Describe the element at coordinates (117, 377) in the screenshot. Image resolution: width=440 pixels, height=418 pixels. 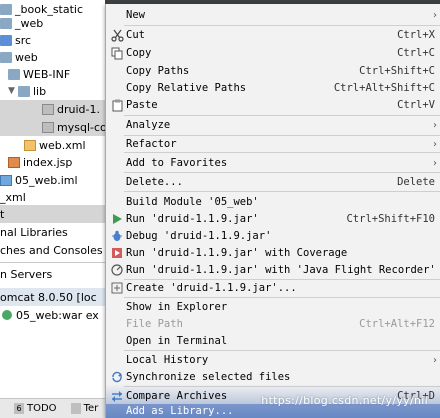
I see `sync-icon` at that location.